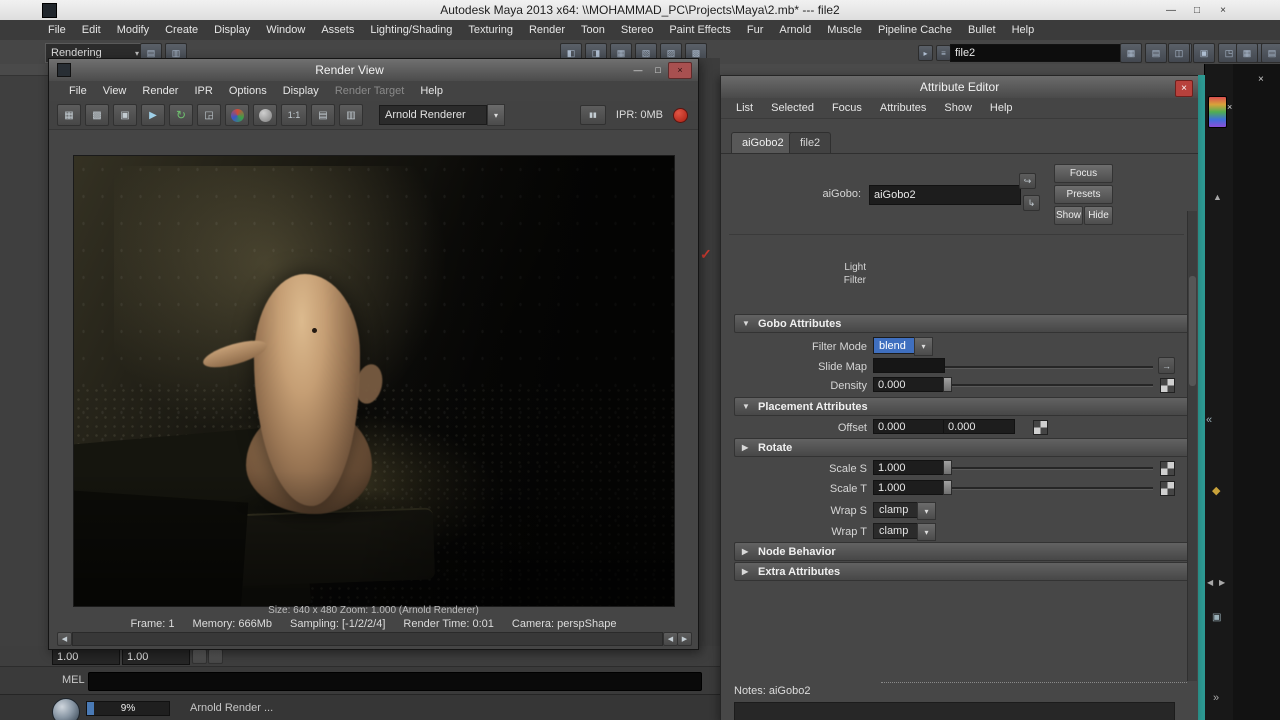 This screenshot has height=720, width=1280. What do you see at coordinates (153, 115) in the screenshot?
I see `ipr-render-icon: ▶` at bounding box center [153, 115].